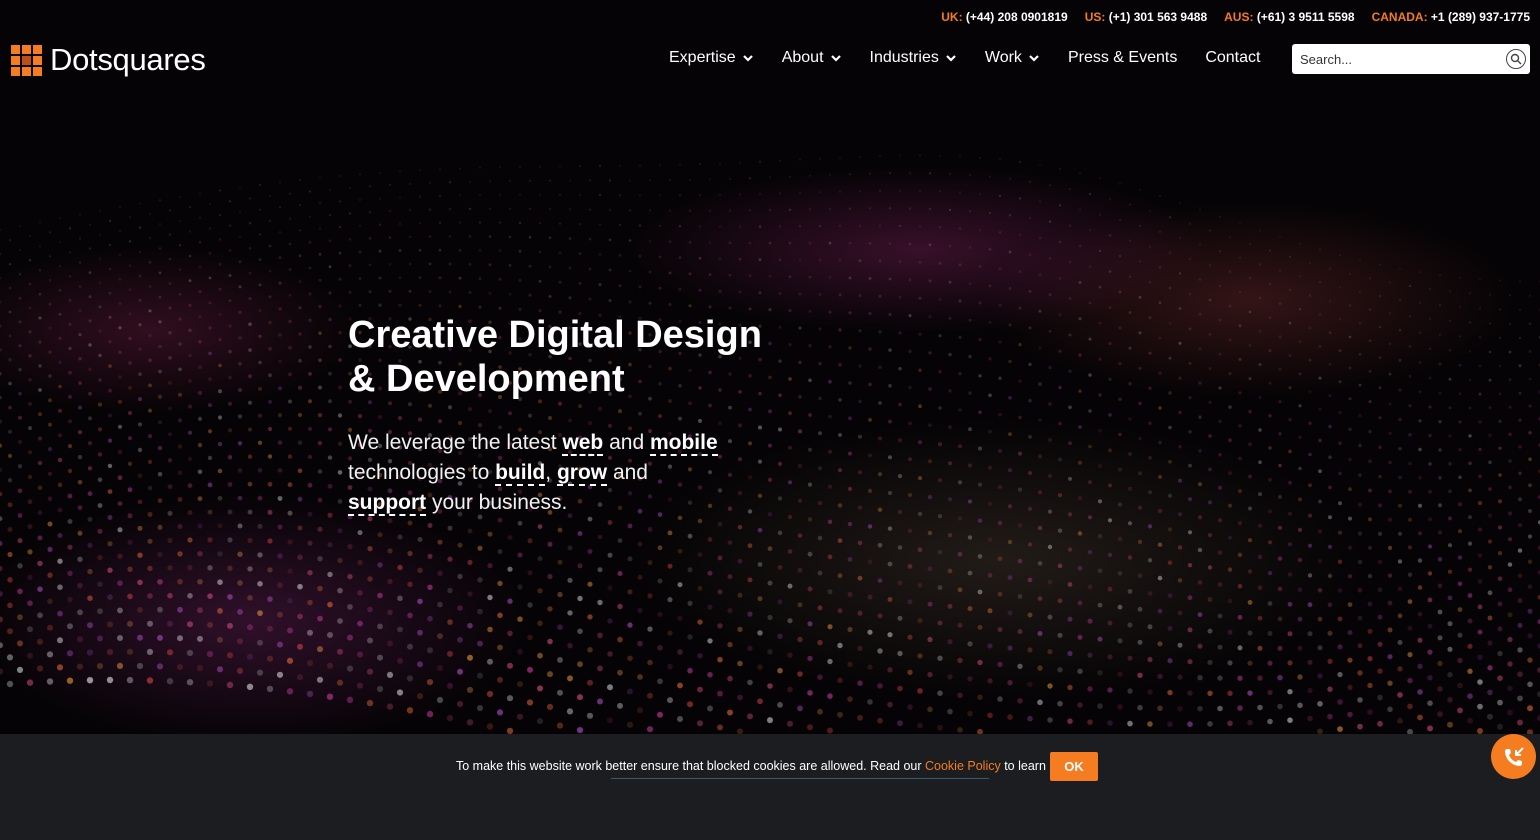 The width and height of the screenshot is (1540, 840). Describe the element at coordinates (1394, 59) in the screenshot. I see `search-input` at that location.